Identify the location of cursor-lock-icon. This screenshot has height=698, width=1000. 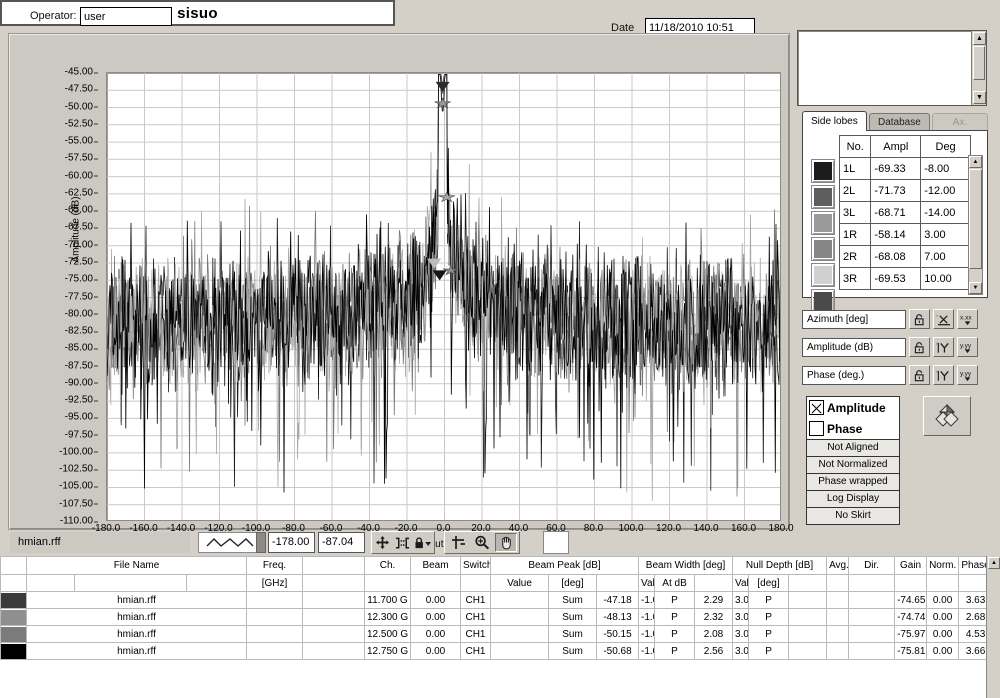
(402, 542).